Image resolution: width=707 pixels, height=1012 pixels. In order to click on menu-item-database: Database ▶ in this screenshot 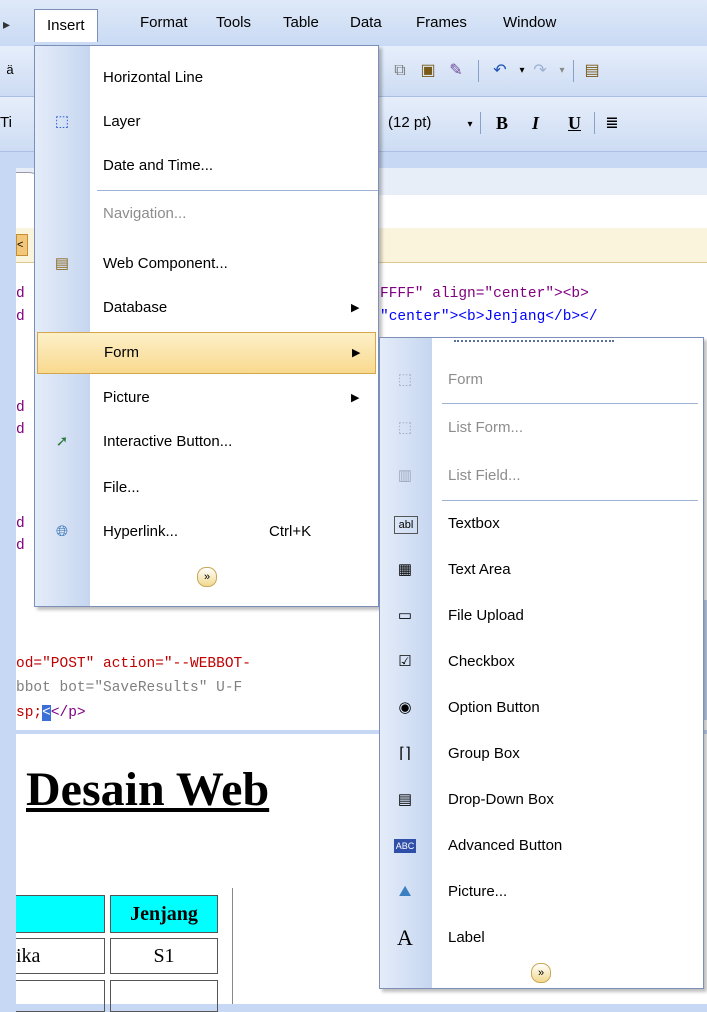, I will do `click(206, 308)`.